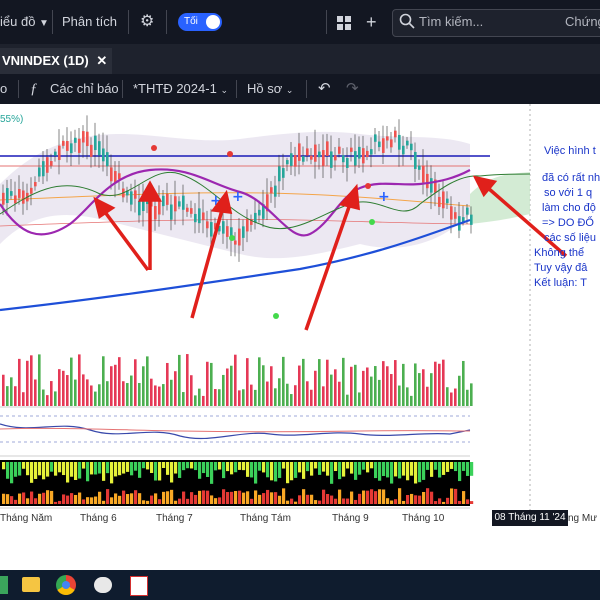  What do you see at coordinates (582, 21) in the screenshot?
I see `right-menu-text: Chứng` at bounding box center [582, 21].